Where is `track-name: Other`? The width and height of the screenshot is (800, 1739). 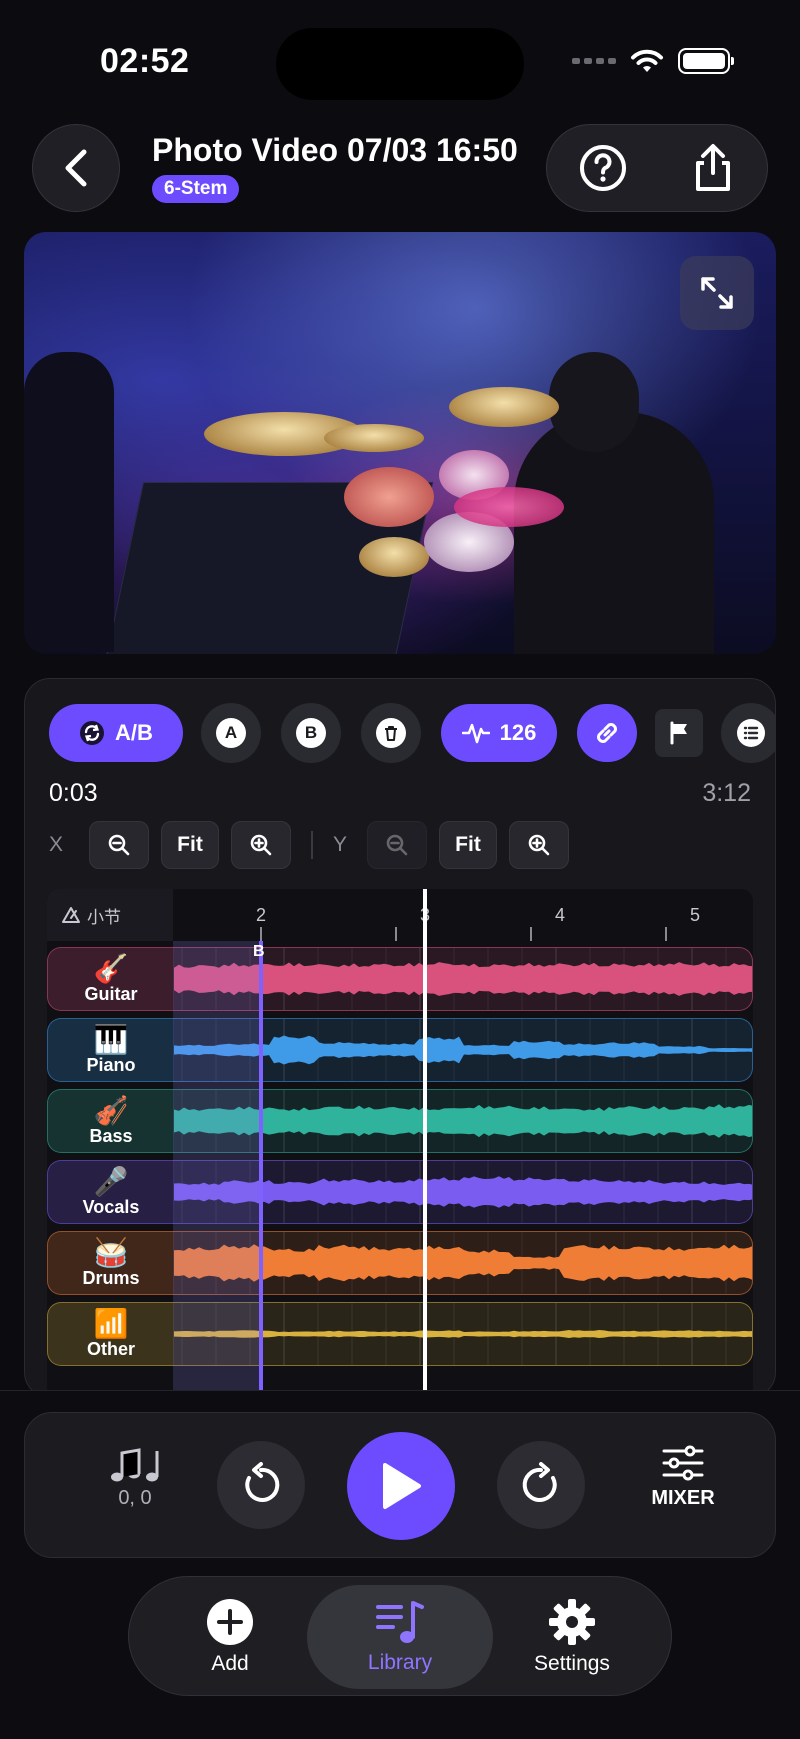 track-name: Other is located at coordinates (110, 1348).